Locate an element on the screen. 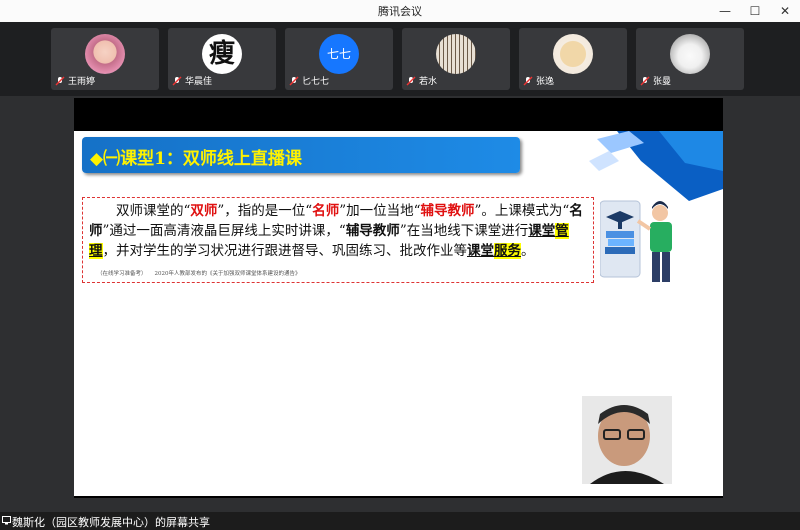 Image resolution: width=800 pixels, height=530 pixels. screen-share-icon is located at coordinates (6, 520).